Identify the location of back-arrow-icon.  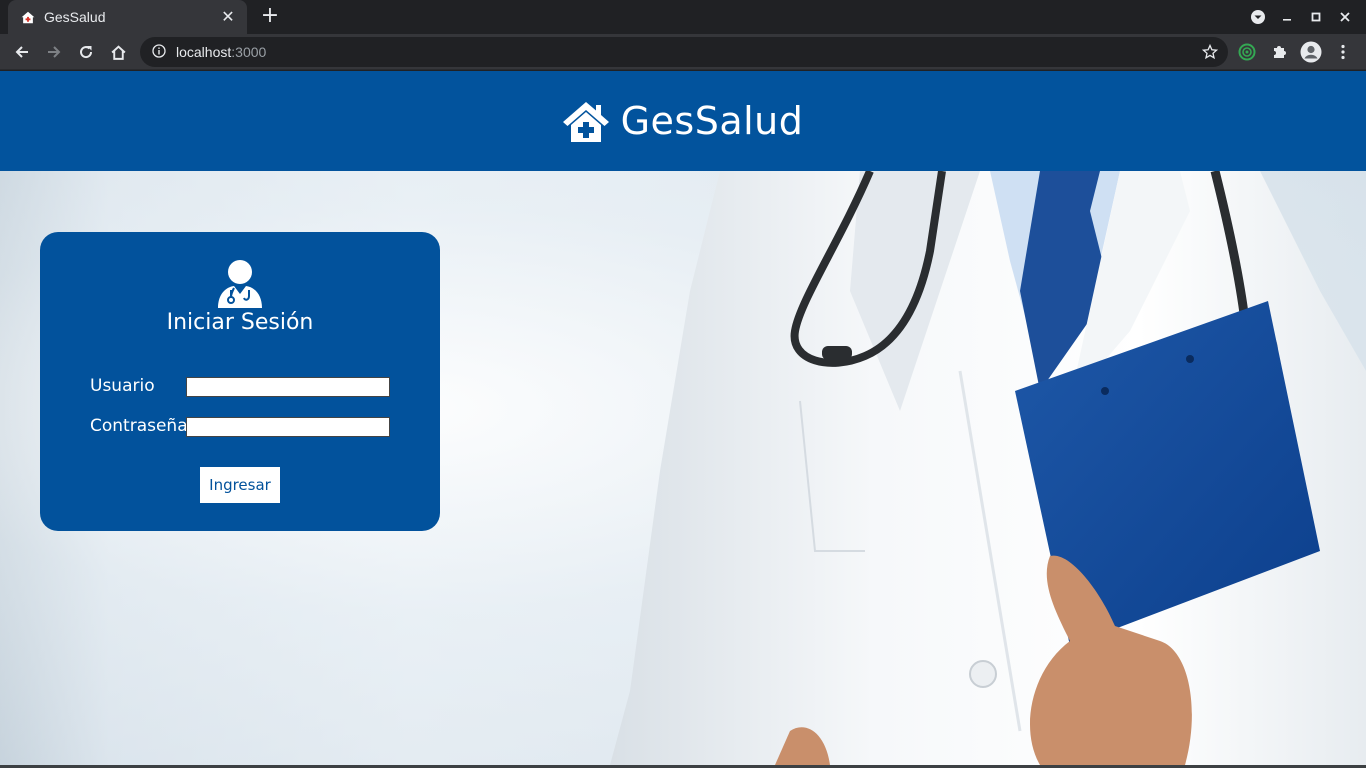
(22, 52).